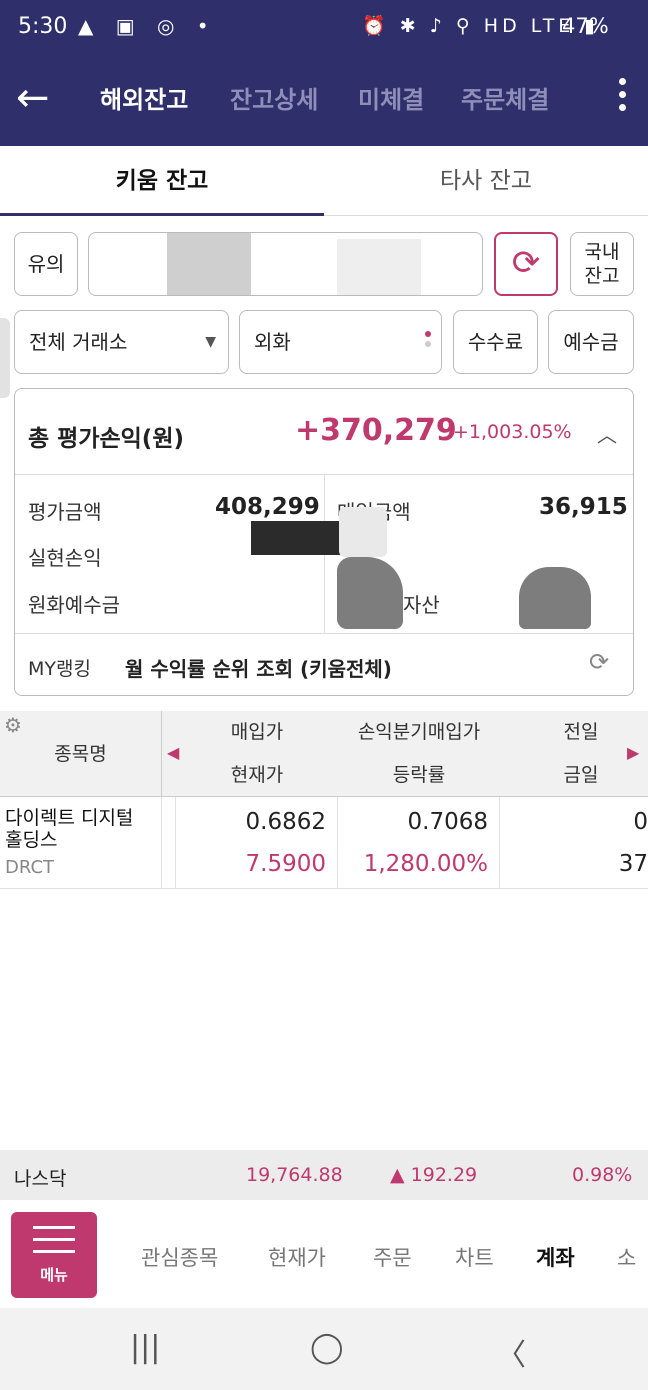 The width and height of the screenshot is (648, 1390). I want to click on prev-day-value: 0, so click(640, 822).